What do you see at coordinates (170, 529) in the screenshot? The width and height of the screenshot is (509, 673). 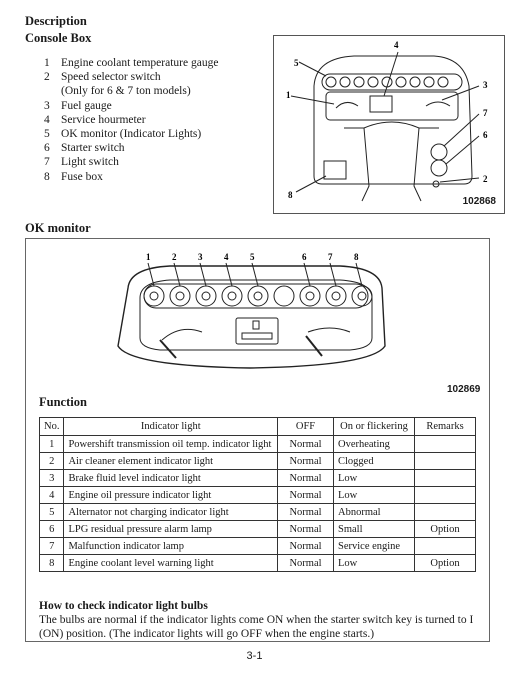 I see `cell-indicator-light: LPG residual pressure alarm lamp` at bounding box center [170, 529].